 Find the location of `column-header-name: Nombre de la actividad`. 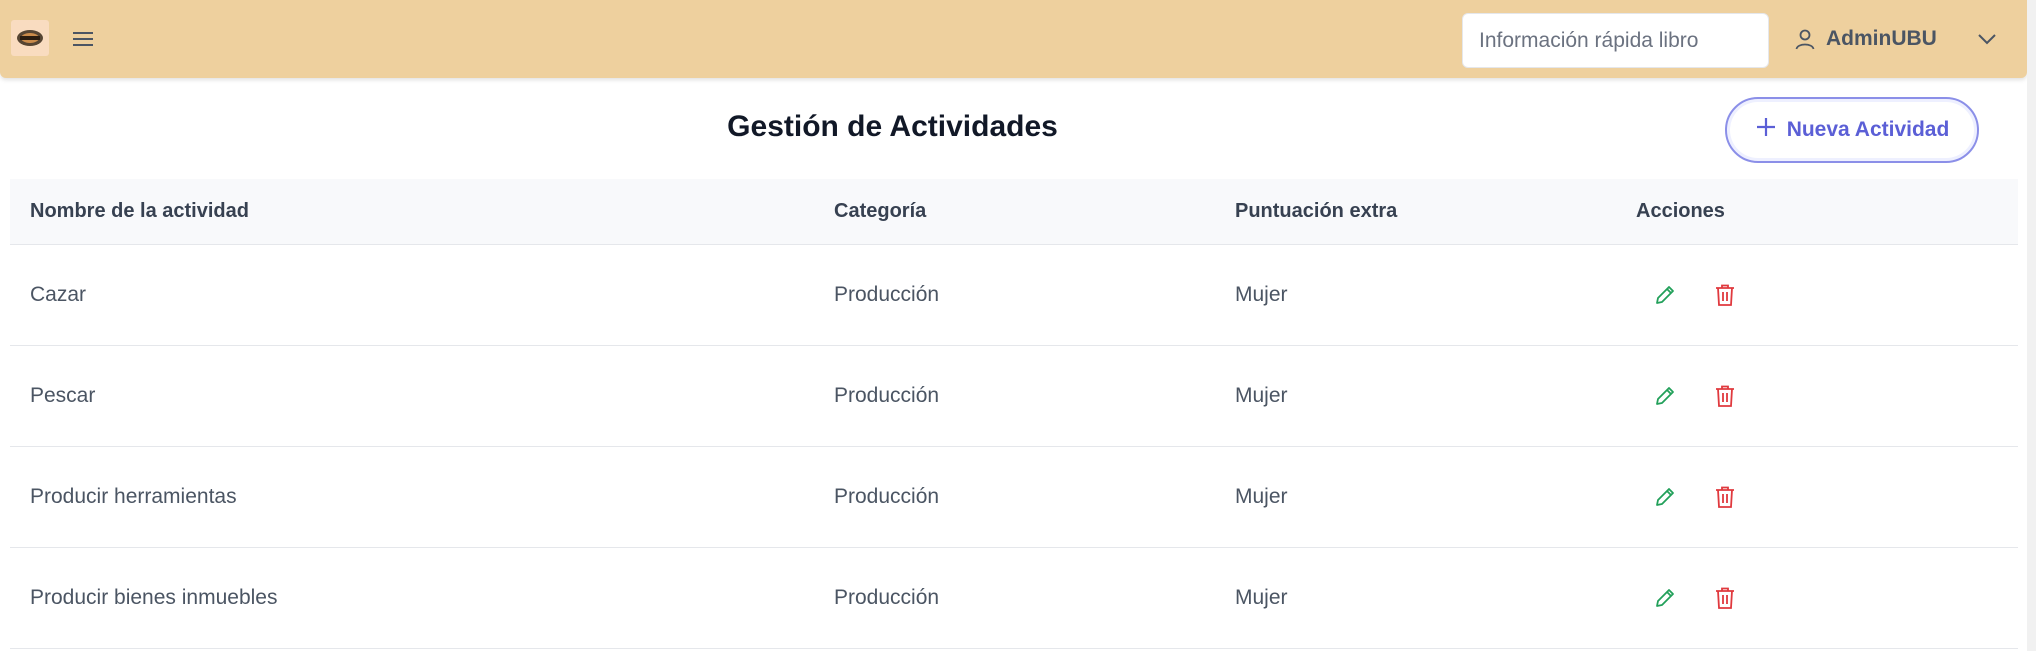

column-header-name: Nombre de la actividad is located at coordinates (139, 211).